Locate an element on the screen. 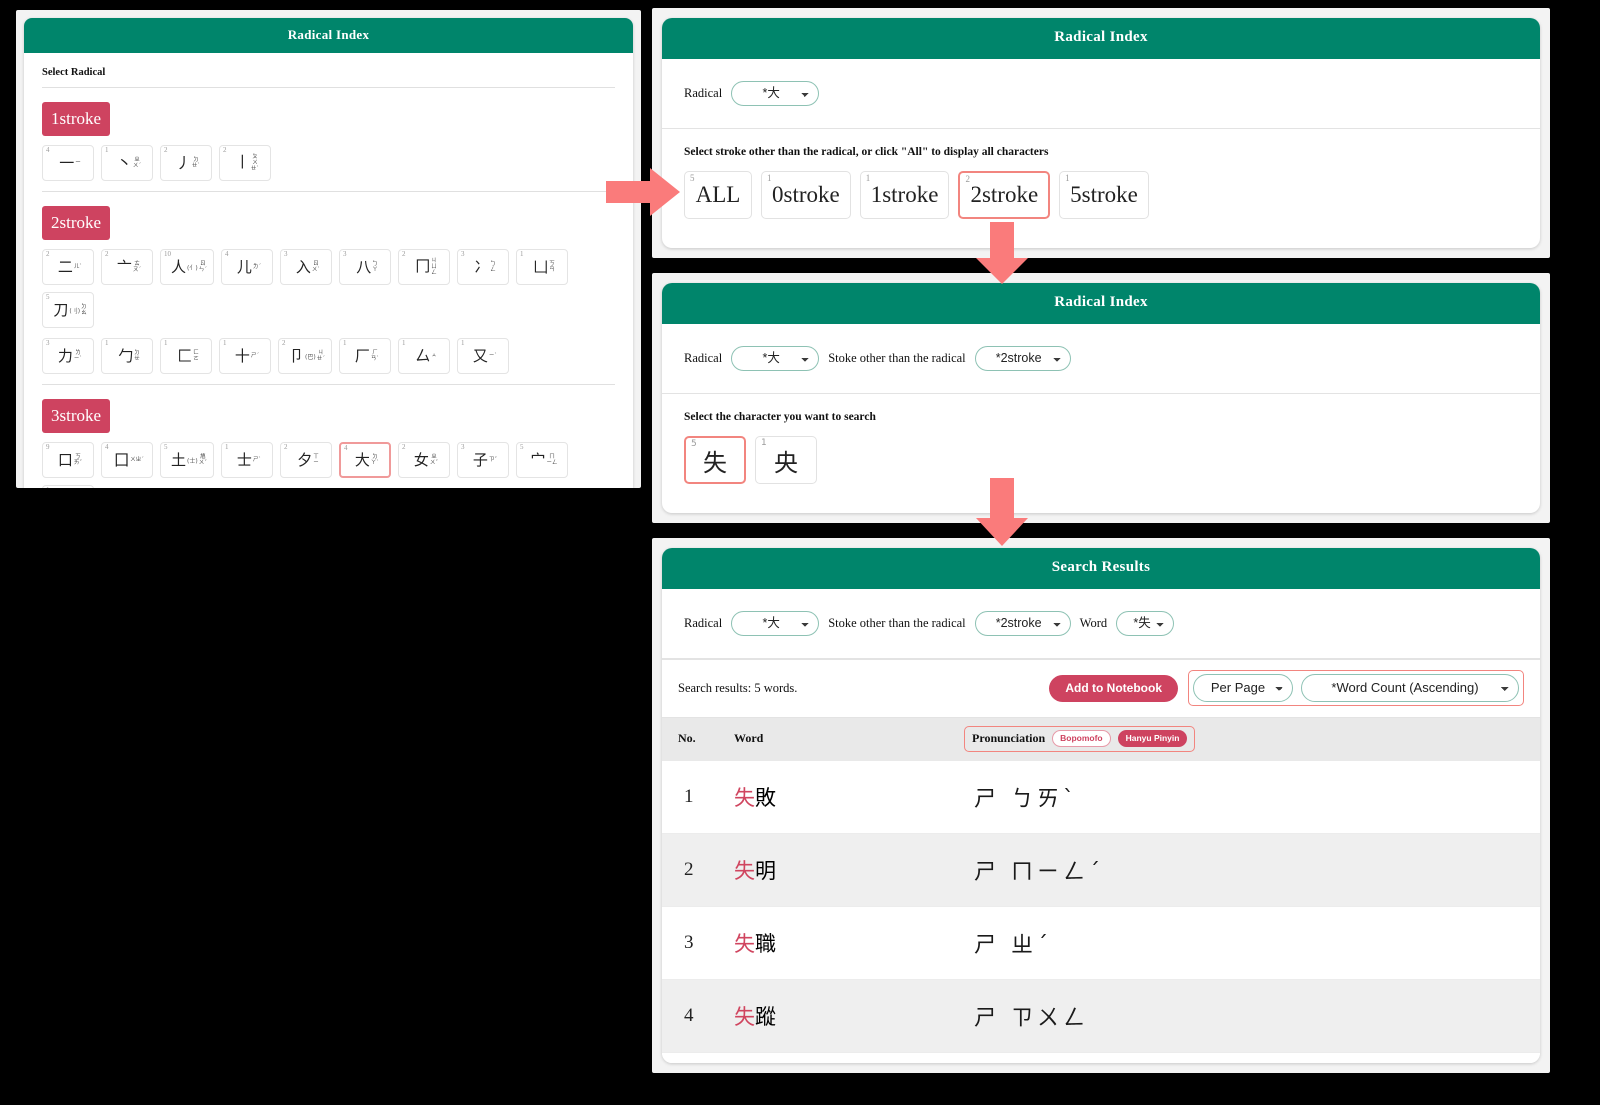 Image resolution: width=1600 pixels, height=1105 pixels. add-to-notebook-button: Add to Notebook is located at coordinates (1113, 688).